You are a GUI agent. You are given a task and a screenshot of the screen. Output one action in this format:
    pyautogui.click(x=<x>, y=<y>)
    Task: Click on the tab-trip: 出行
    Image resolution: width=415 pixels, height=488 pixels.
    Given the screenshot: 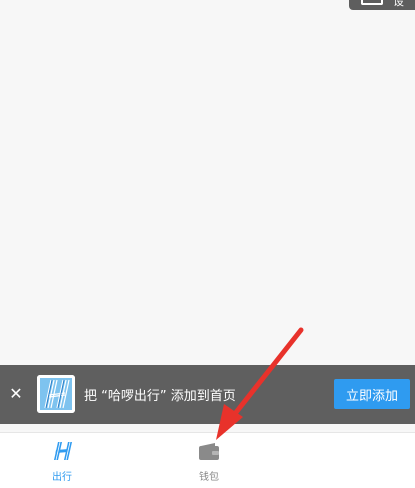 What is the action you would take?
    pyautogui.click(x=62, y=460)
    